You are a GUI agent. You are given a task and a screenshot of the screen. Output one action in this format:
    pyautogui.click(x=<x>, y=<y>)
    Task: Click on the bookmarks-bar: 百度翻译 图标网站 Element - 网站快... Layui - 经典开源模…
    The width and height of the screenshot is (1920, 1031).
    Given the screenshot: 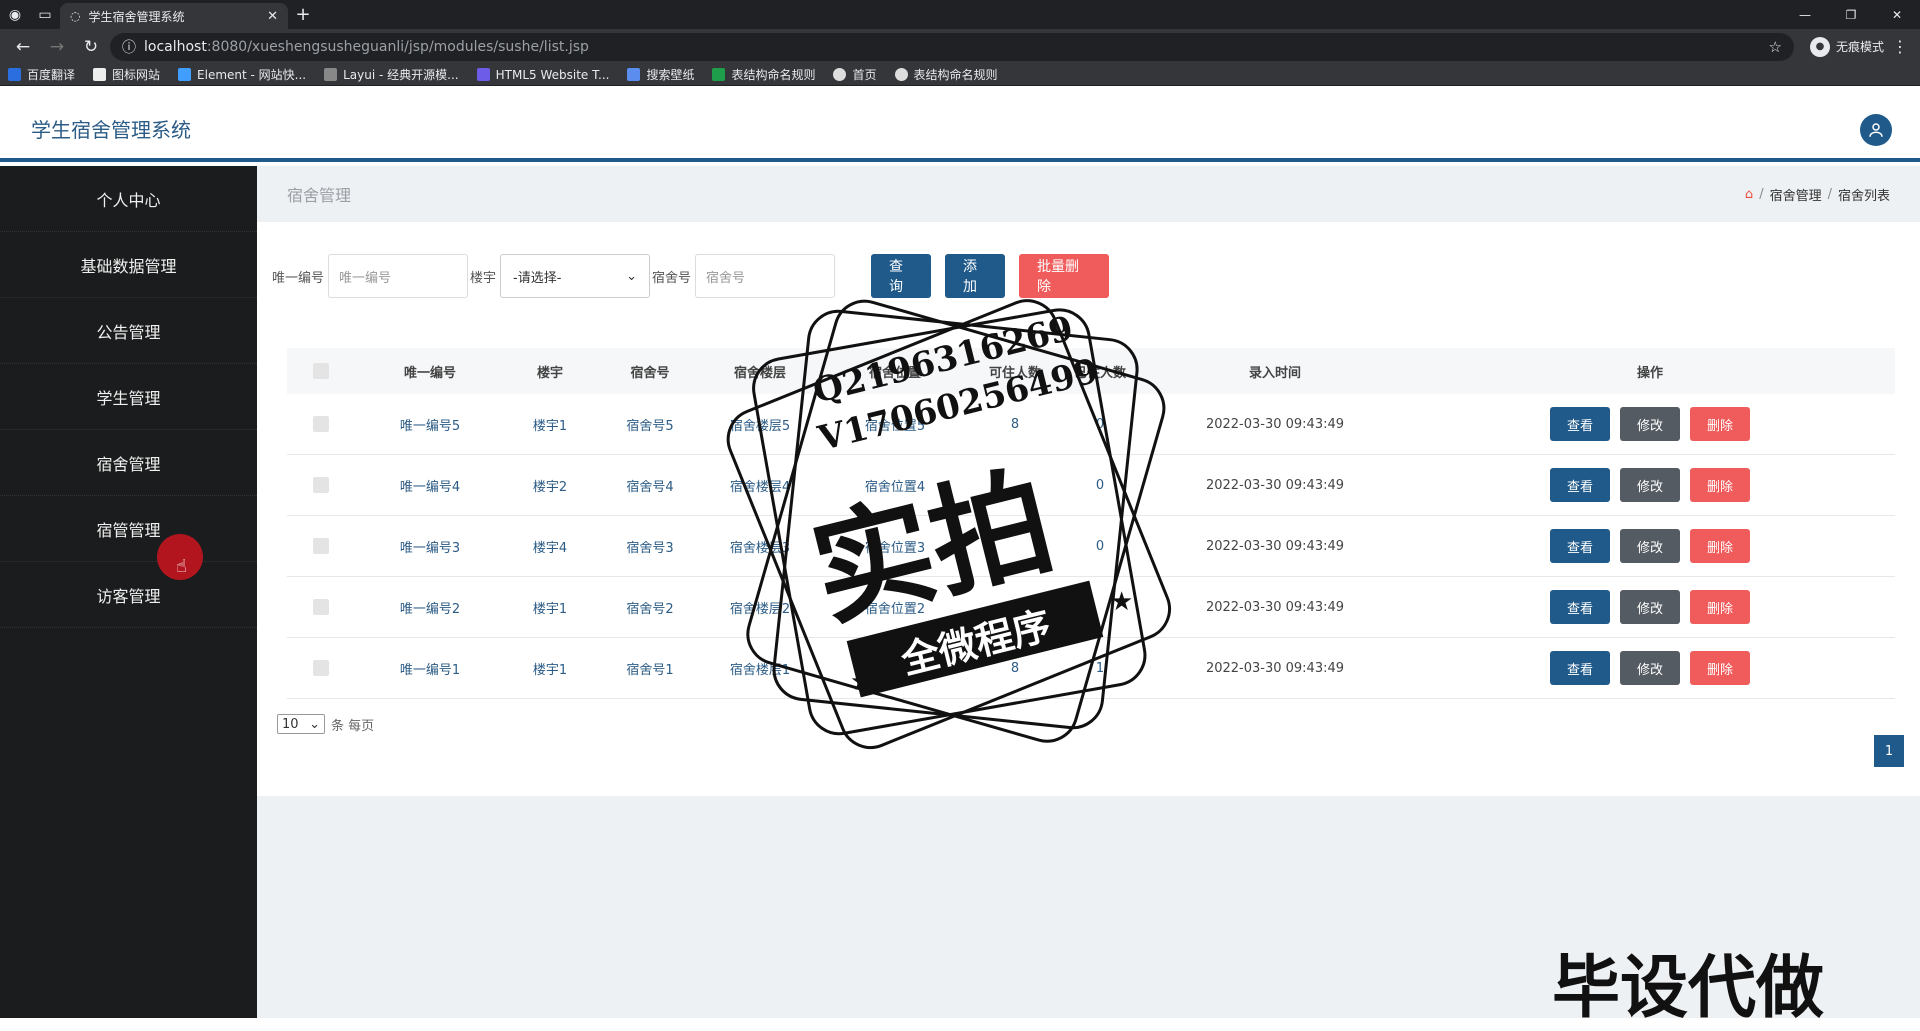 What is the action you would take?
    pyautogui.click(x=960, y=75)
    